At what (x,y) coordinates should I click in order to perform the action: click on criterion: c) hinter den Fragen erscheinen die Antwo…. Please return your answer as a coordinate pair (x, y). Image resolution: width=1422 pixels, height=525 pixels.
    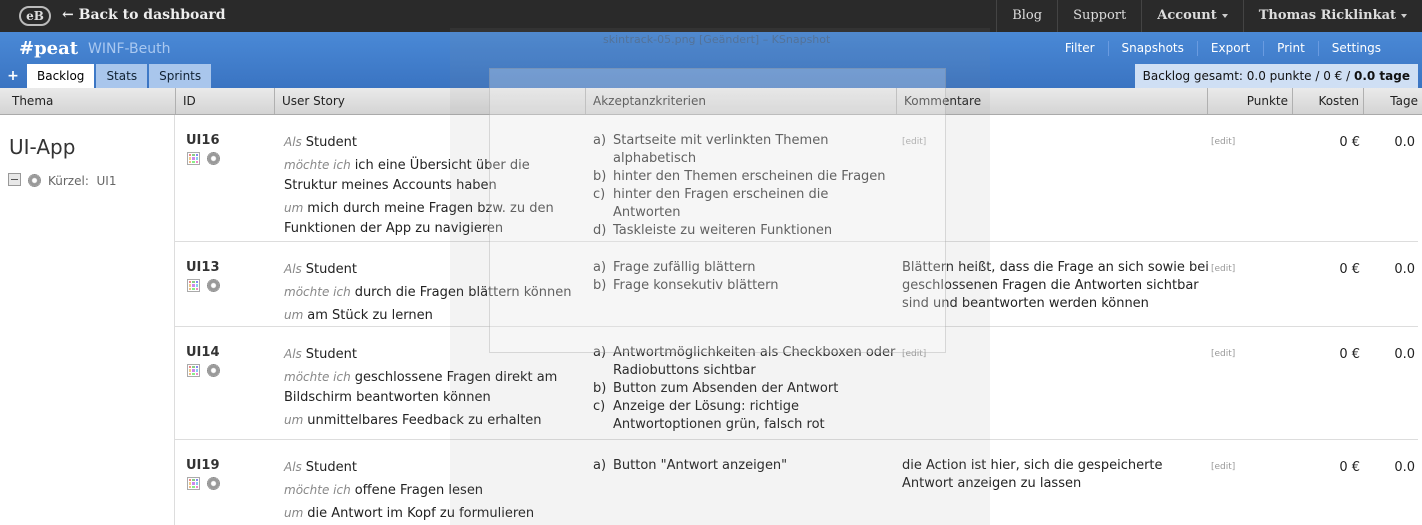
    Looking at the image, I should click on (711, 203).